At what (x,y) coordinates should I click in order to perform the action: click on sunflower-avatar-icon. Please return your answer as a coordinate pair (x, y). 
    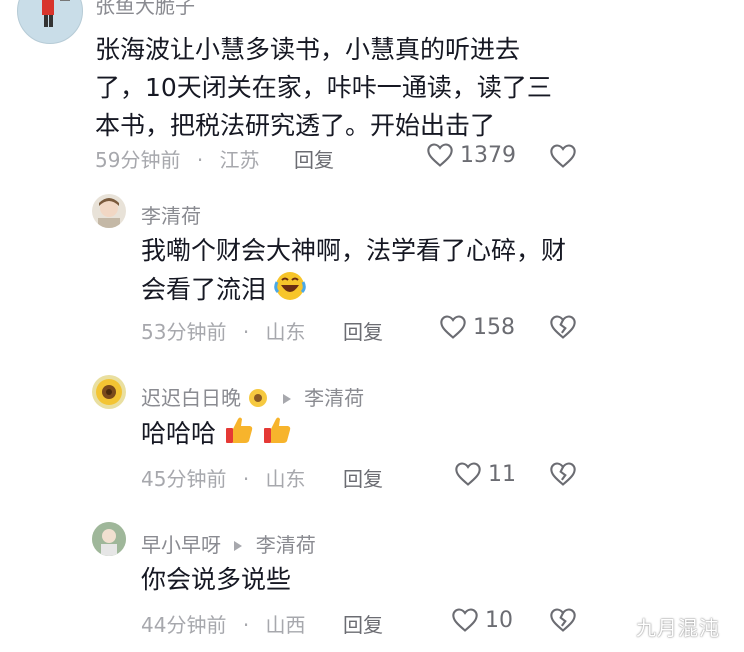
    Looking at the image, I should click on (109, 392).